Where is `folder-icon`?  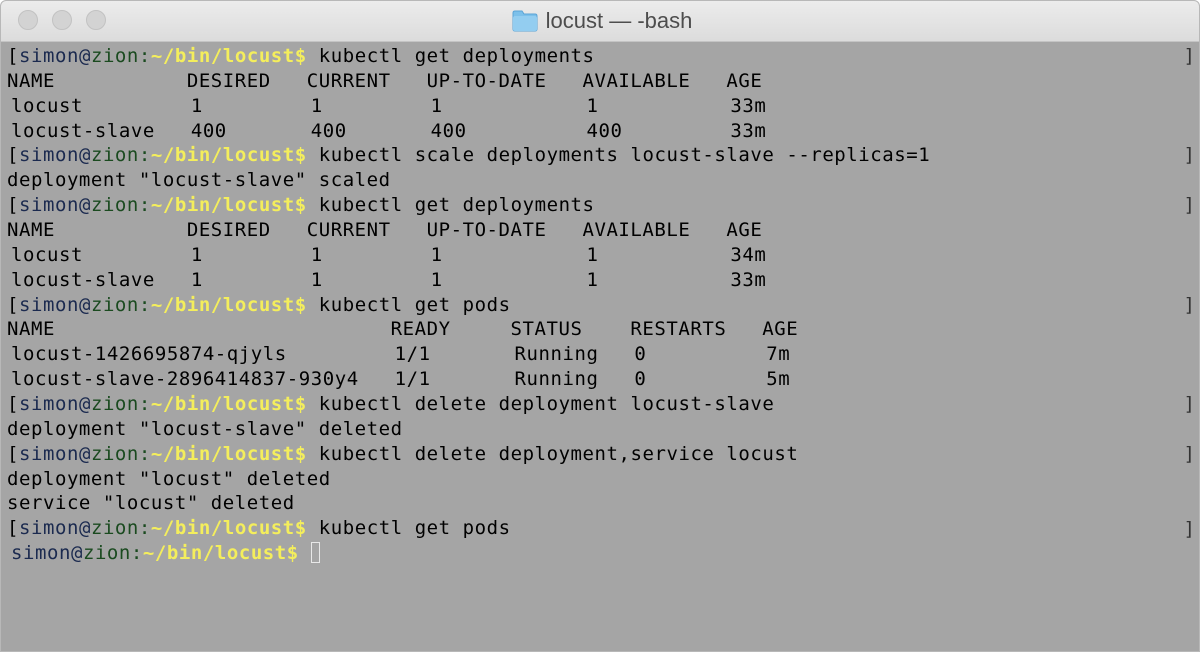
folder-icon is located at coordinates (525, 21).